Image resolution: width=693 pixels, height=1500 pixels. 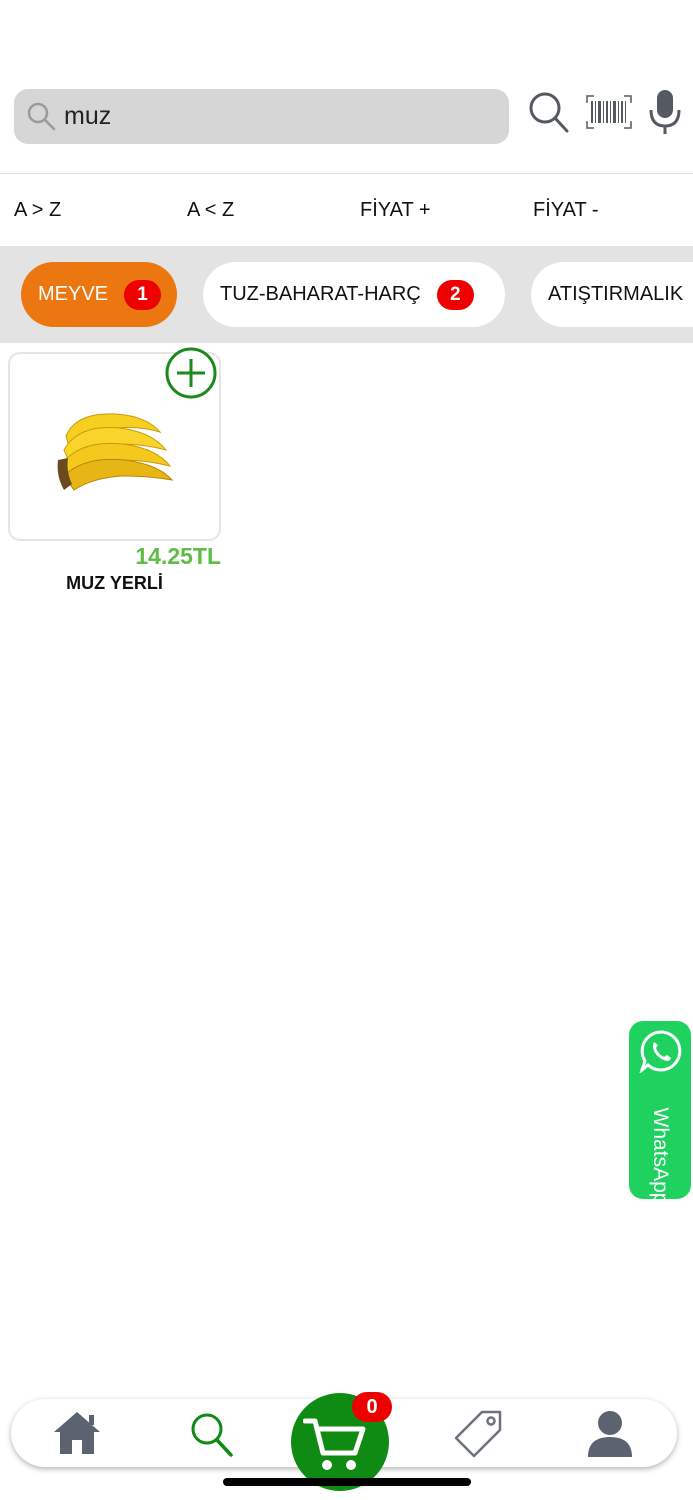 What do you see at coordinates (660, 1156) in the screenshot?
I see `whatsapp-label: WhatsApp` at bounding box center [660, 1156].